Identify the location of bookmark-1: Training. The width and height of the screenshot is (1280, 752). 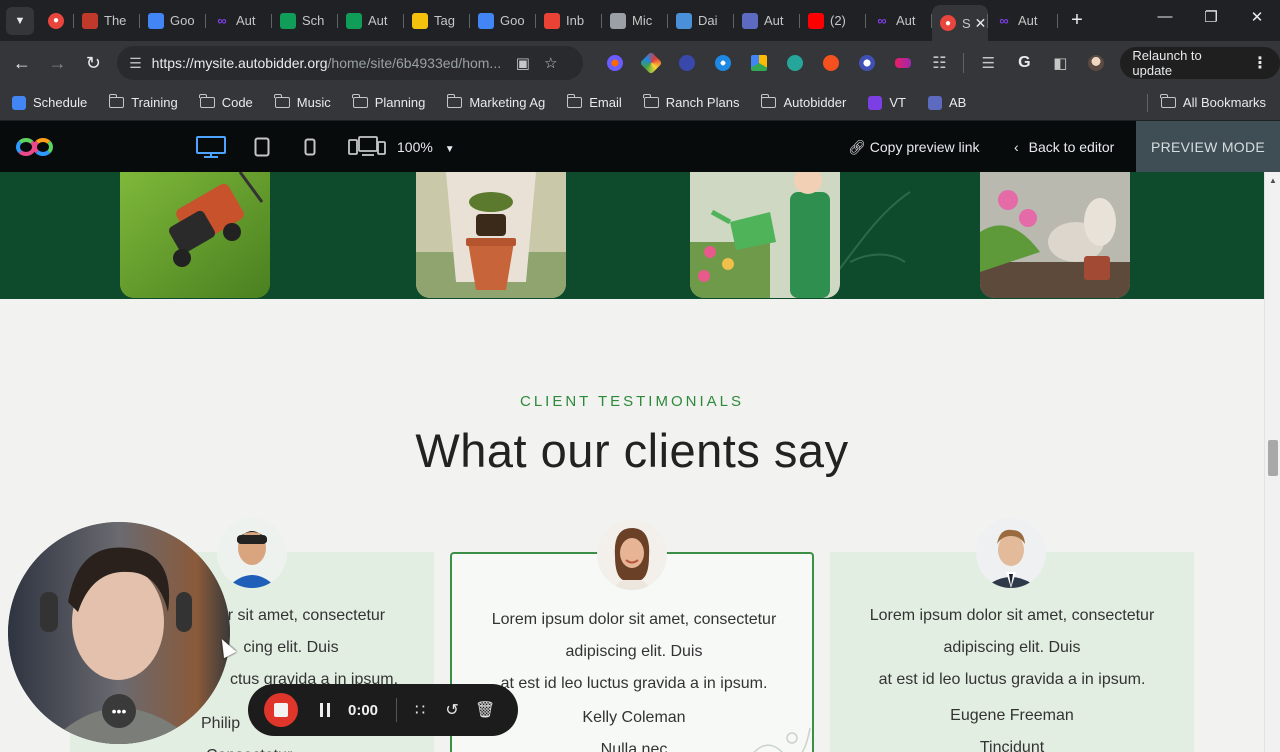
(143, 102).